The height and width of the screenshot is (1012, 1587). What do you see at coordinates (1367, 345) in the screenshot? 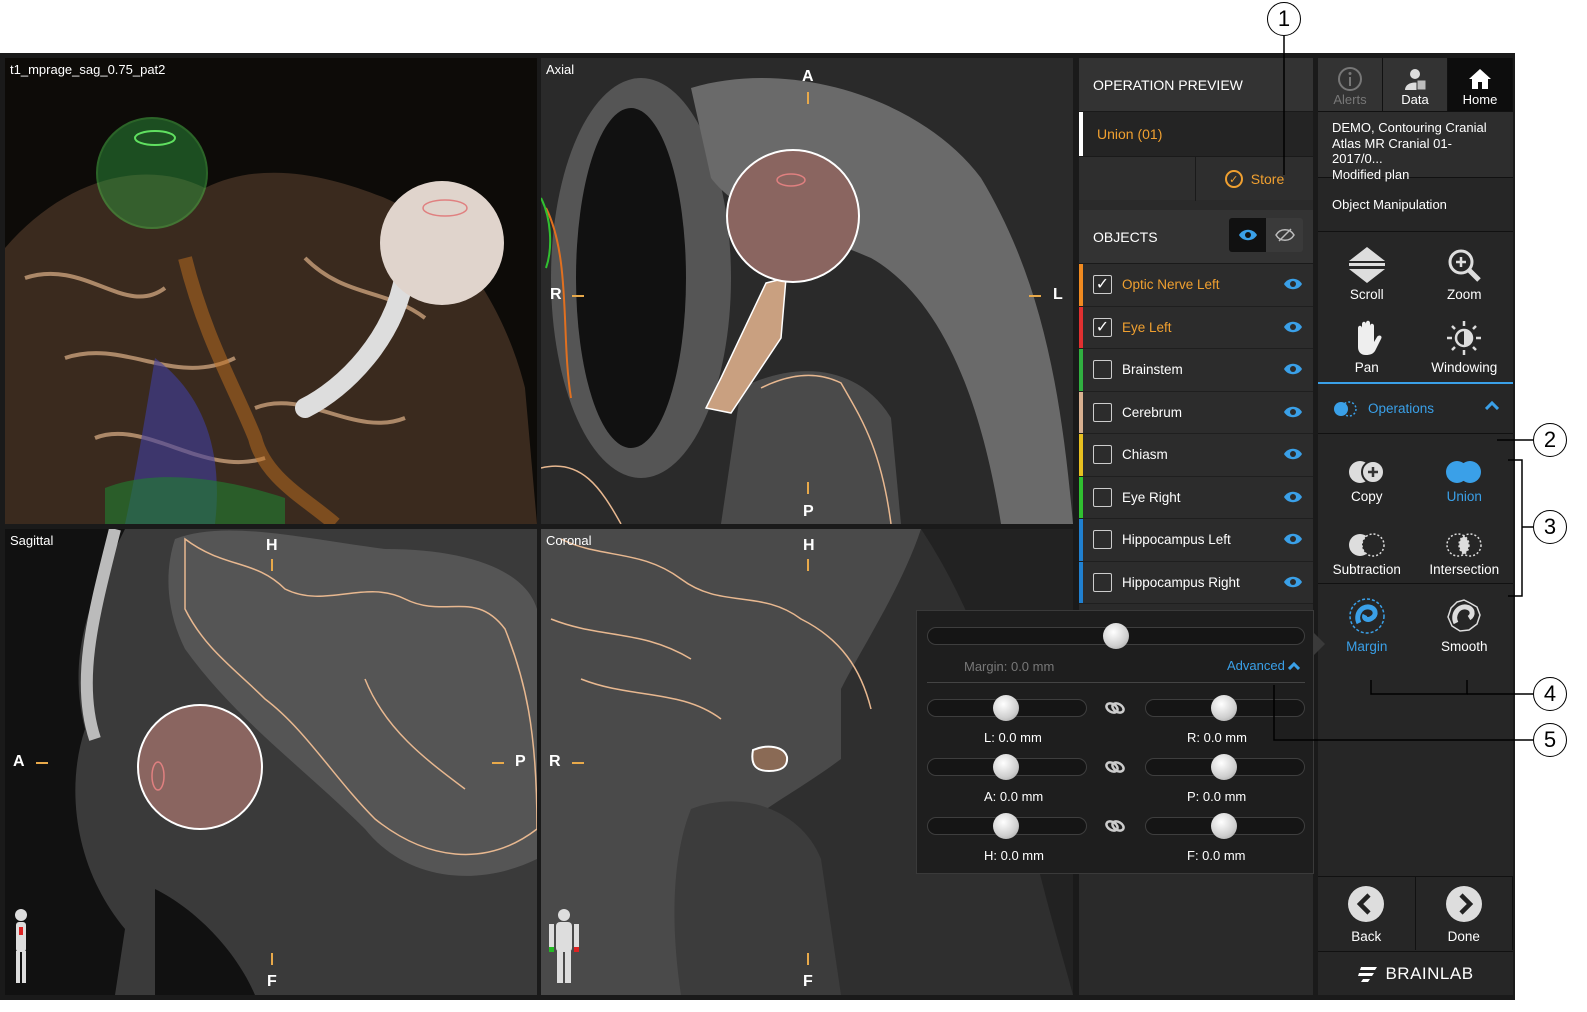
I see `pan-tool: Pan` at bounding box center [1367, 345].